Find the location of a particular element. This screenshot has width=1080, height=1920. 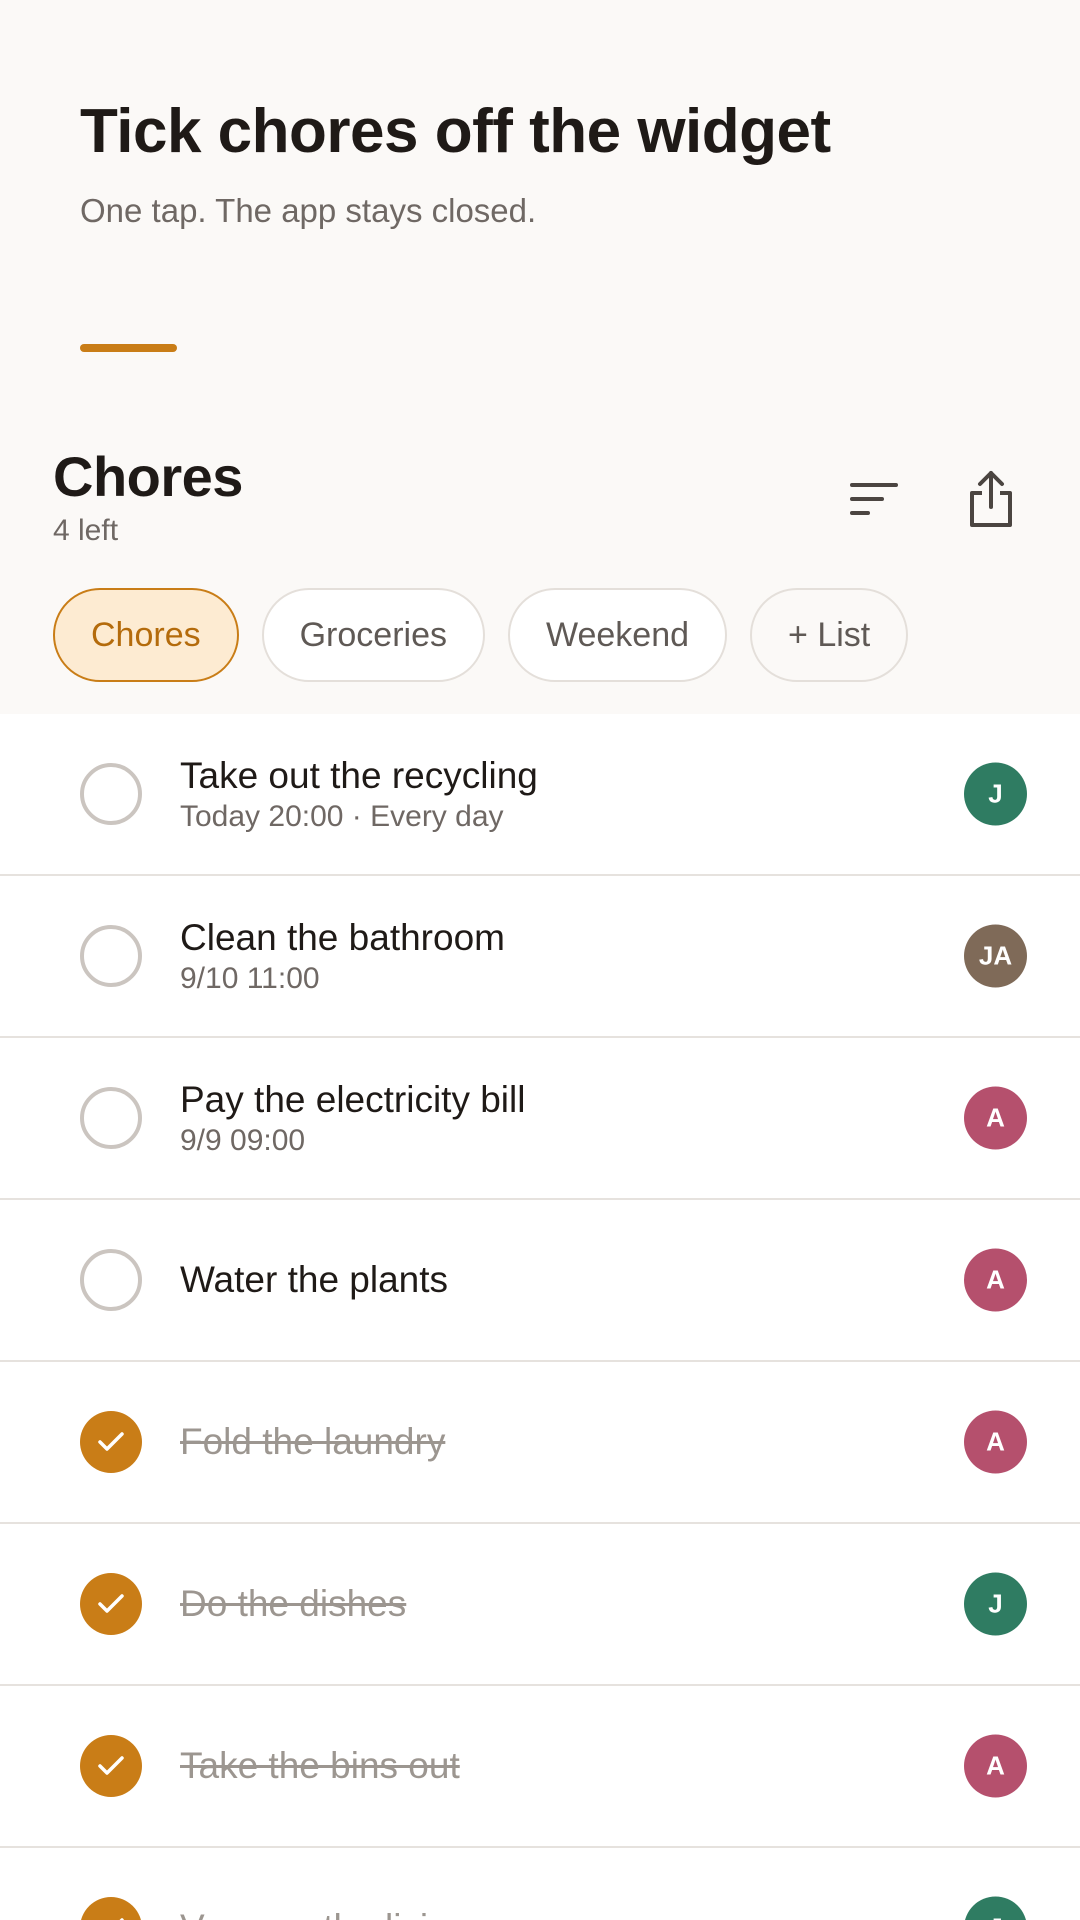

list-title: Chores is located at coordinates (148, 476).